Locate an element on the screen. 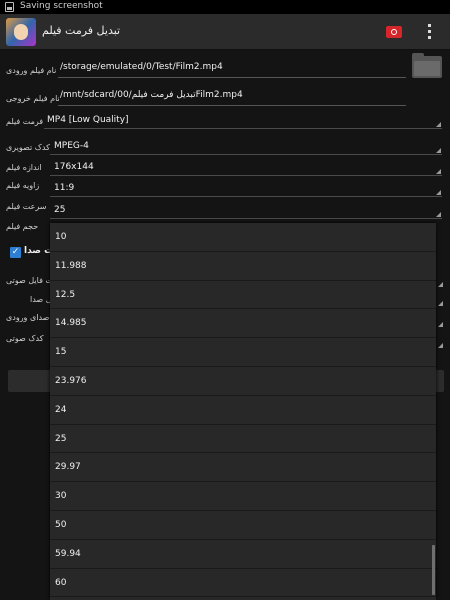 This screenshot has width=450, height=600. angle-spinner: 11:9 is located at coordinates (64, 188).